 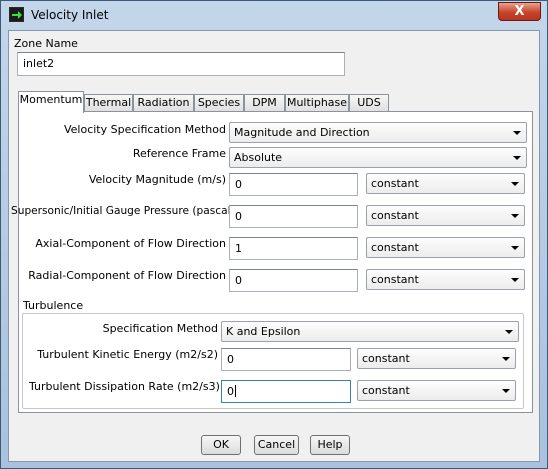 What do you see at coordinates (436, 390) in the screenshot?
I see `turbulent-dissipation-rate-method-select: constant` at bounding box center [436, 390].